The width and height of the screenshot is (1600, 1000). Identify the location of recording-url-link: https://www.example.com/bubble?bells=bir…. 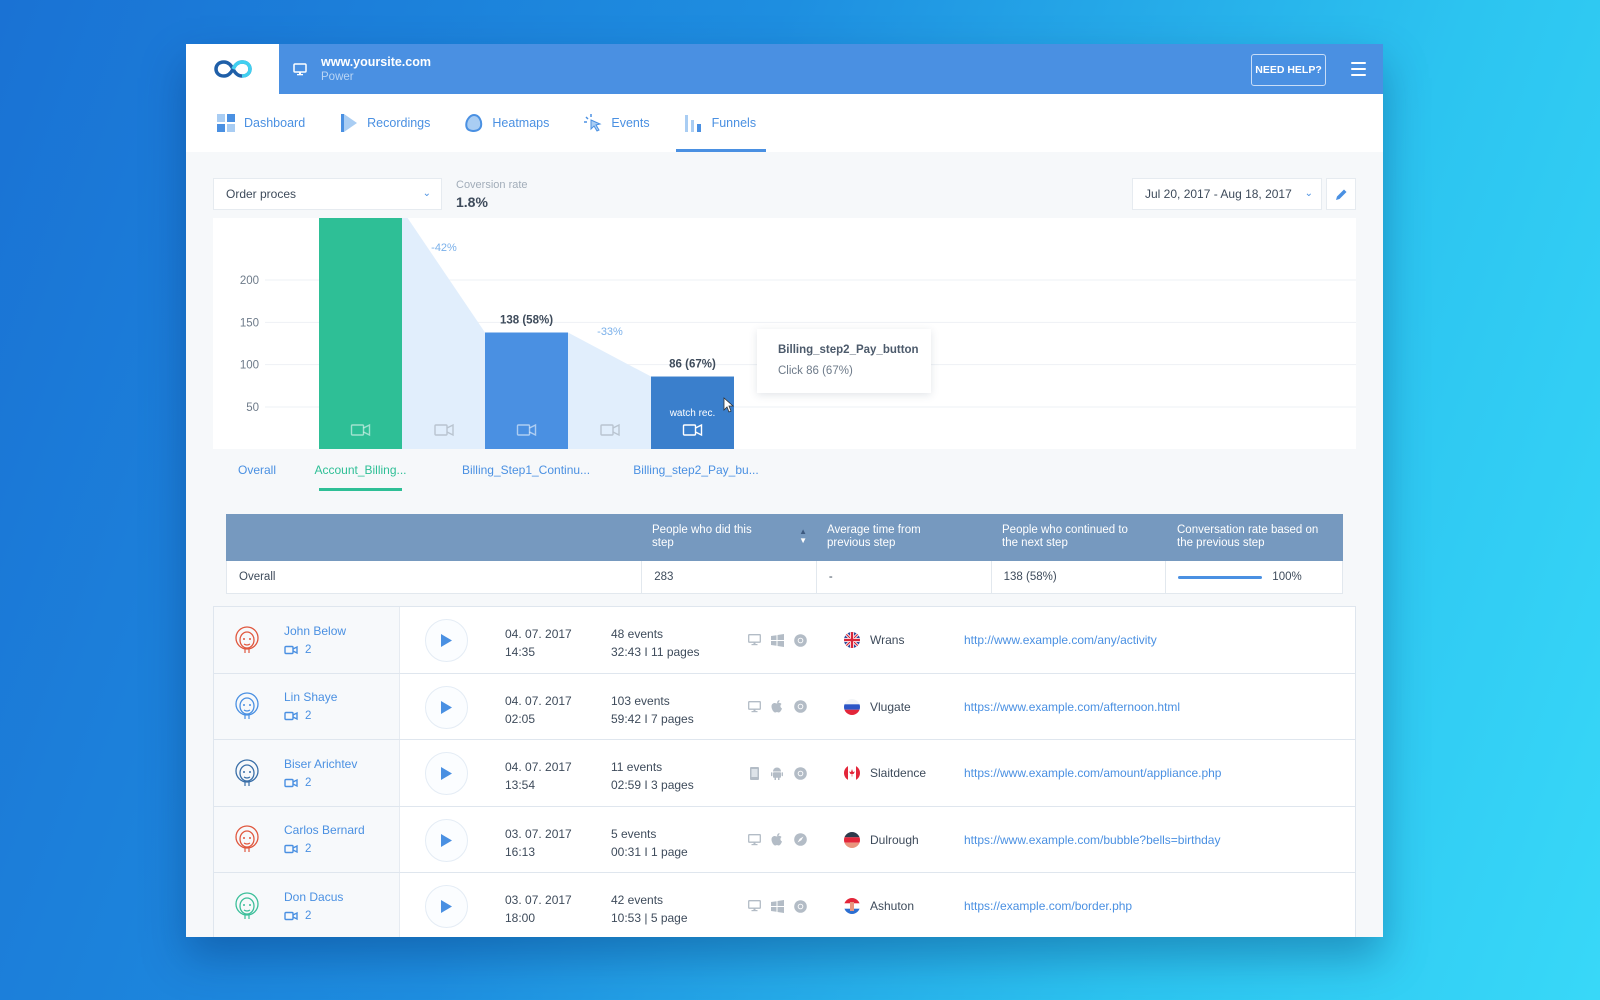
(1092, 840).